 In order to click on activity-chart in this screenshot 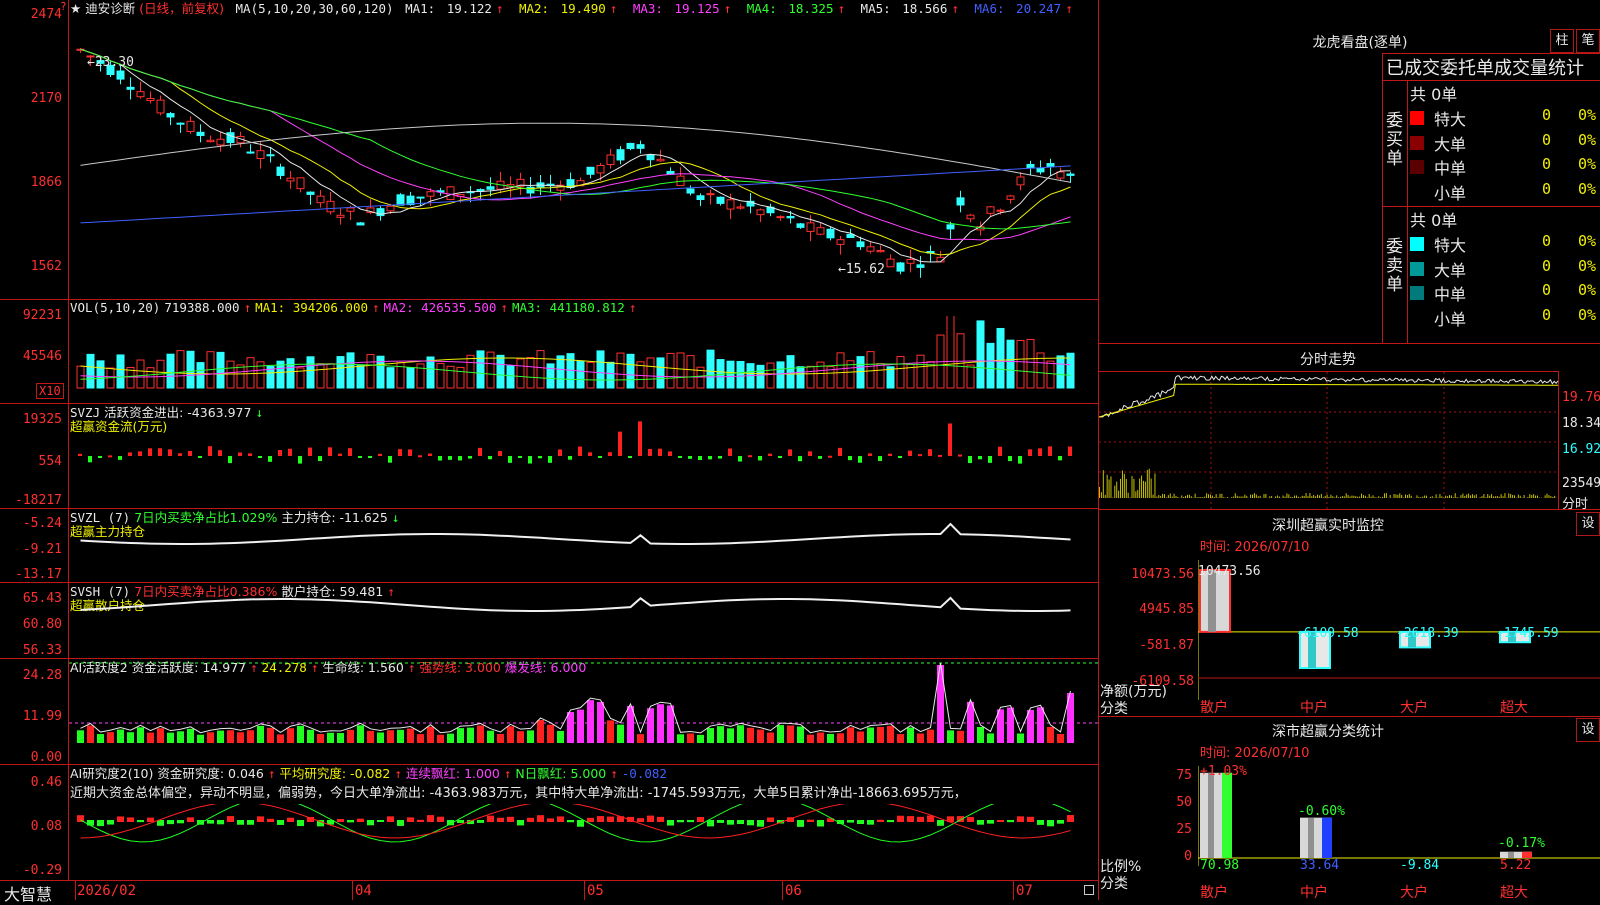, I will do `click(583, 711)`.